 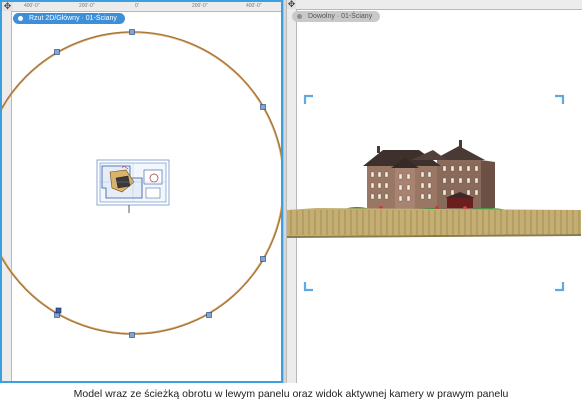 I want to click on fence-3d, so click(x=434, y=223).